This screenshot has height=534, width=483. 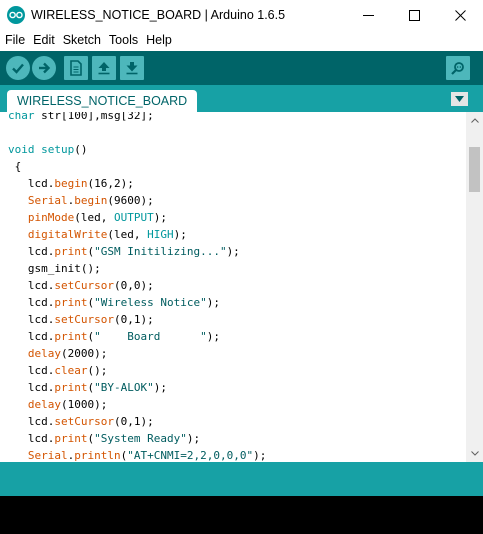 I want to click on menu-tools: Tools, so click(x=123, y=40).